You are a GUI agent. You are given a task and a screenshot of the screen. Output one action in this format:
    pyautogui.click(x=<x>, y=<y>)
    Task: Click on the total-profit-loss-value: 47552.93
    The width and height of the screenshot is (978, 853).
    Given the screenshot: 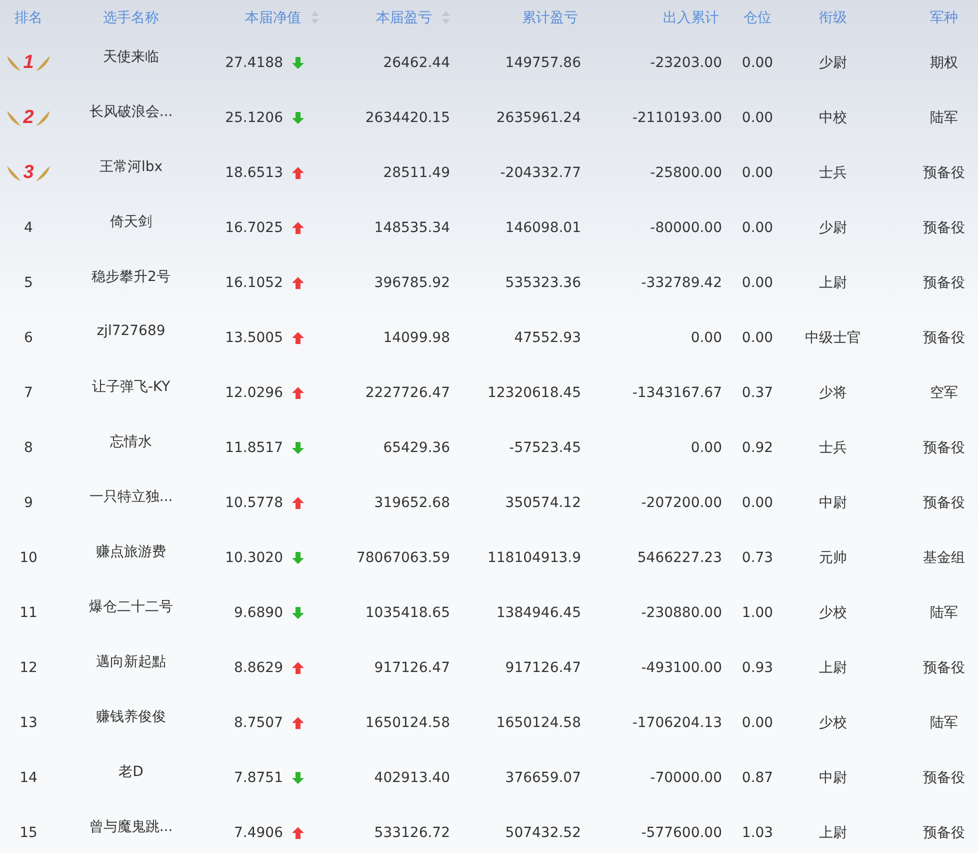 What is the action you would take?
    pyautogui.click(x=547, y=338)
    